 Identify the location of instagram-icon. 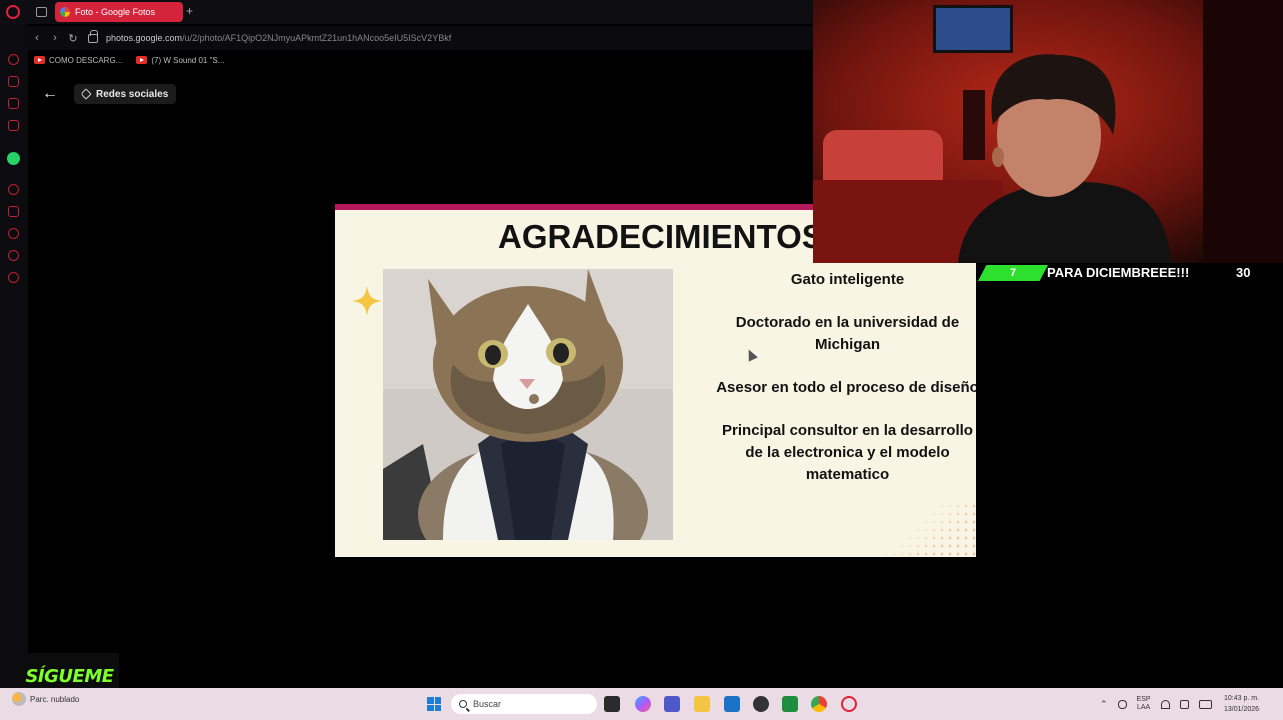
(13, 125).